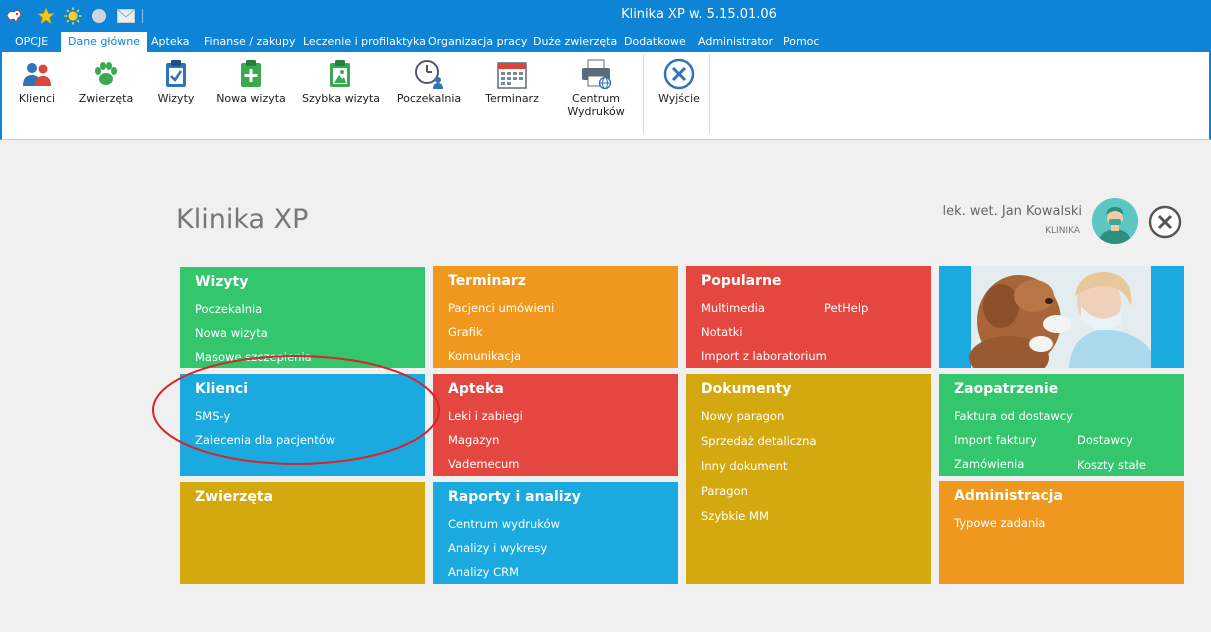  I want to click on tile-terminarz-title: Terminarz, so click(487, 281).